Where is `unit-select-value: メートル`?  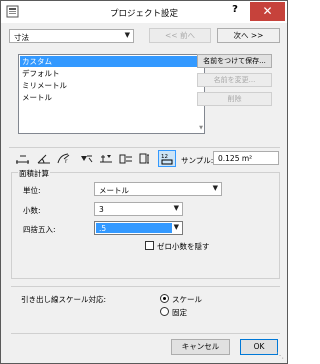 unit-select-value: メートル is located at coordinates (114, 190).